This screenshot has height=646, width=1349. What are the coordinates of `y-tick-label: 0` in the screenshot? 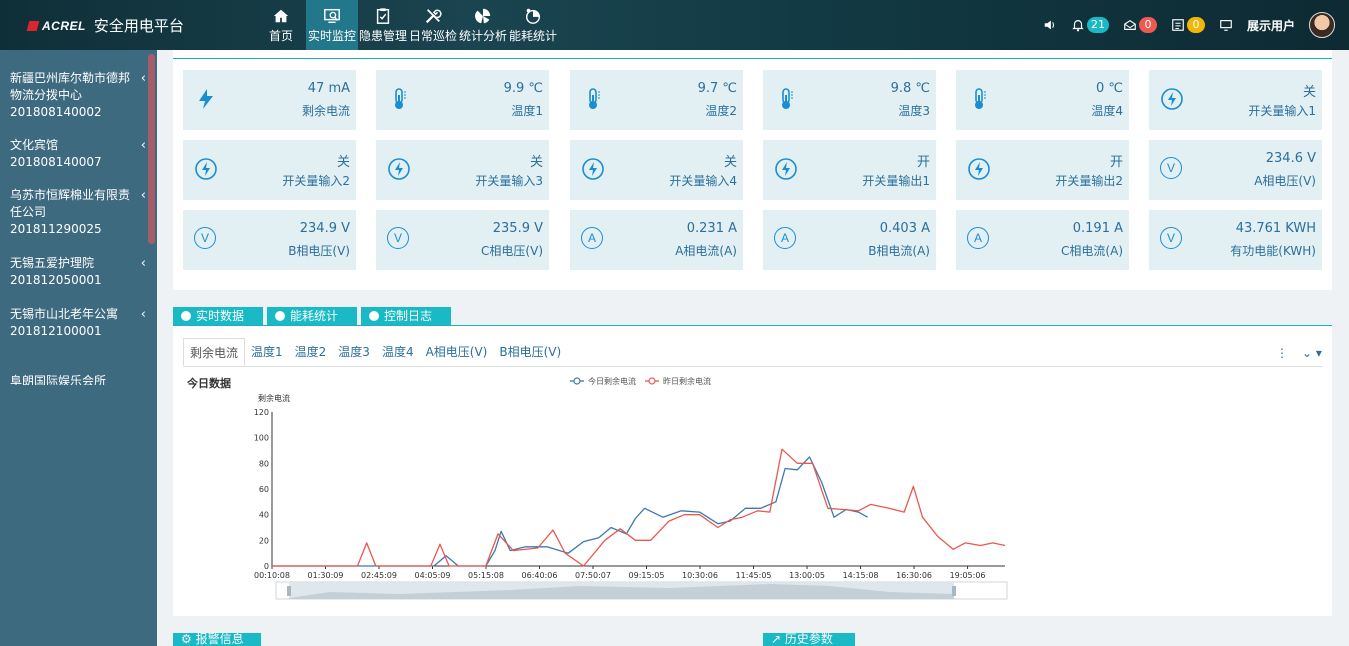 It's located at (266, 566).